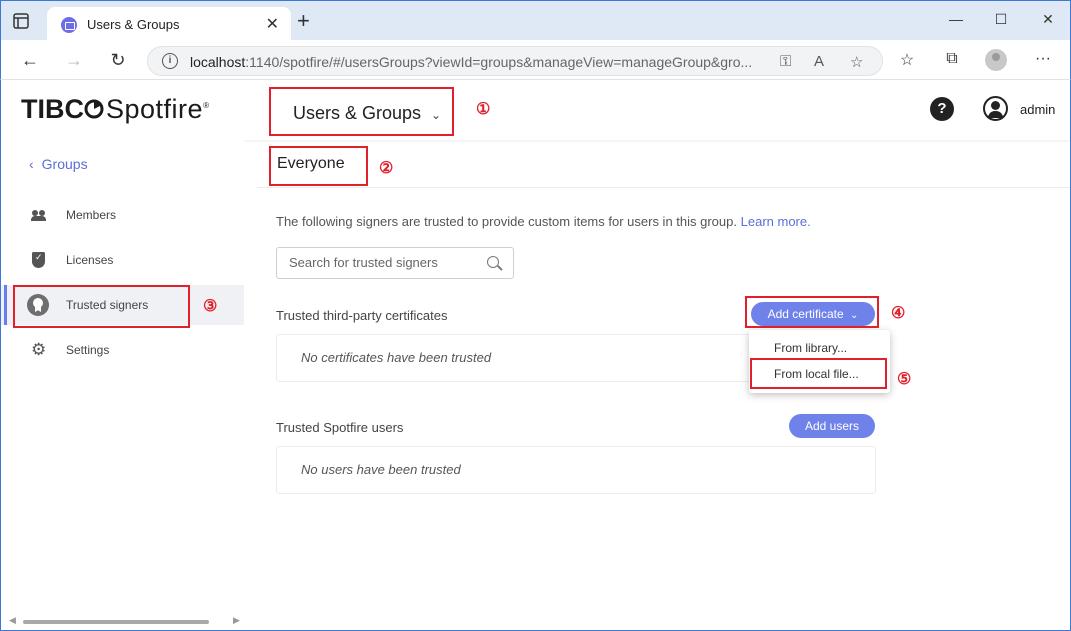 The image size is (1071, 631). I want to click on tab-actions-icon, so click(21, 21).